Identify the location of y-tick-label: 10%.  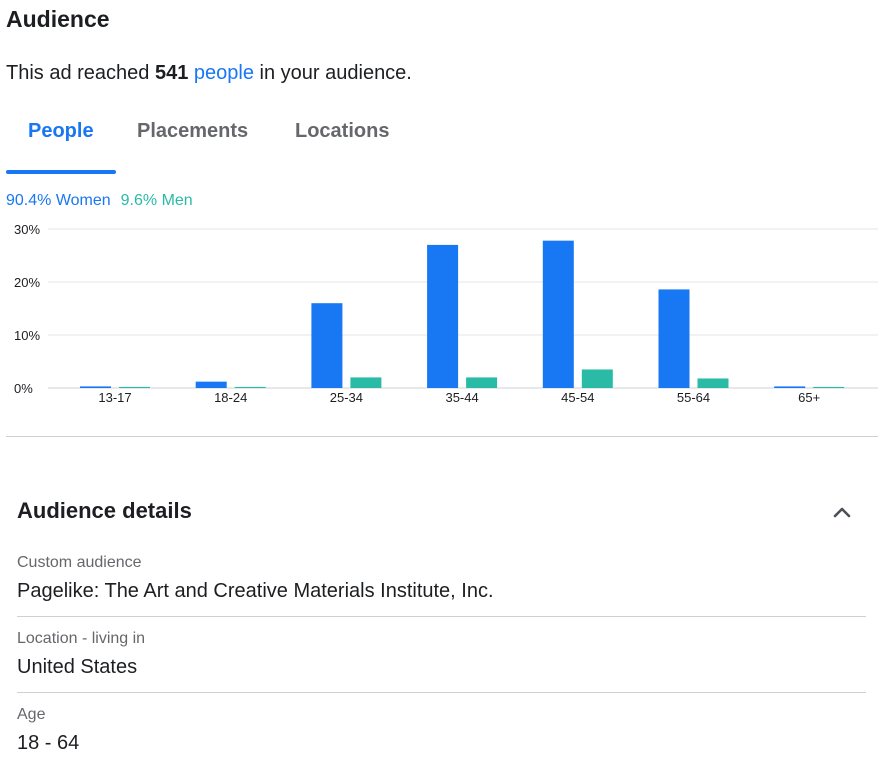
(27, 335).